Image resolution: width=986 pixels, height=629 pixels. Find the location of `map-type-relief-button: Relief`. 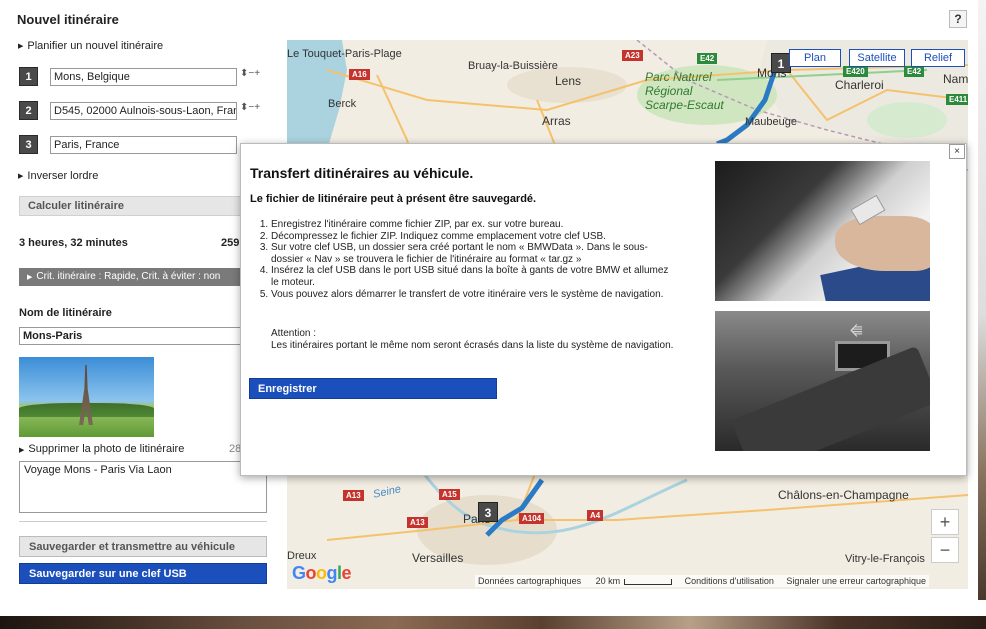

map-type-relief-button: Relief is located at coordinates (938, 58).